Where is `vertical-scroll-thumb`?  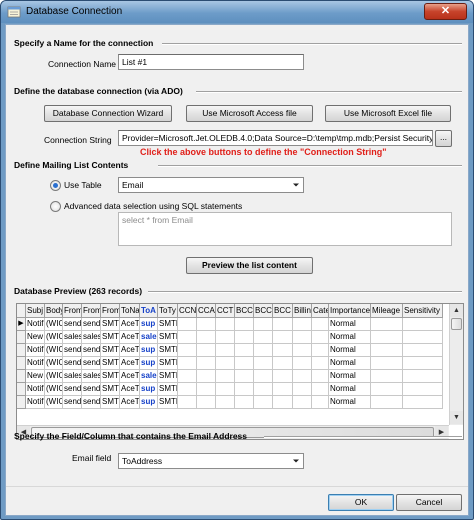
vertical-scroll-thumb is located at coordinates (456, 324).